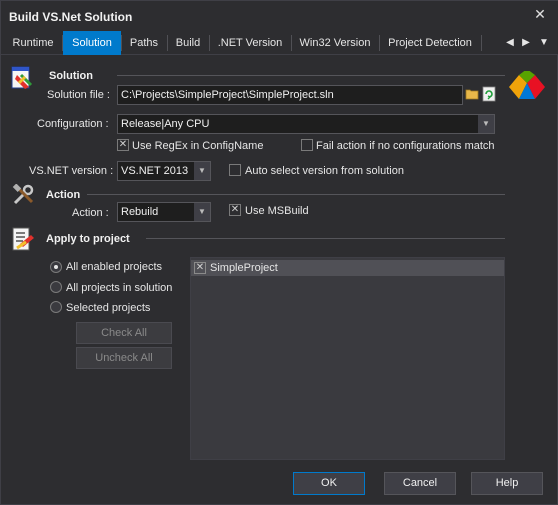 This screenshot has width=558, height=505. Describe the element at coordinates (188, 43) in the screenshot. I see `tab-build: Build` at that location.